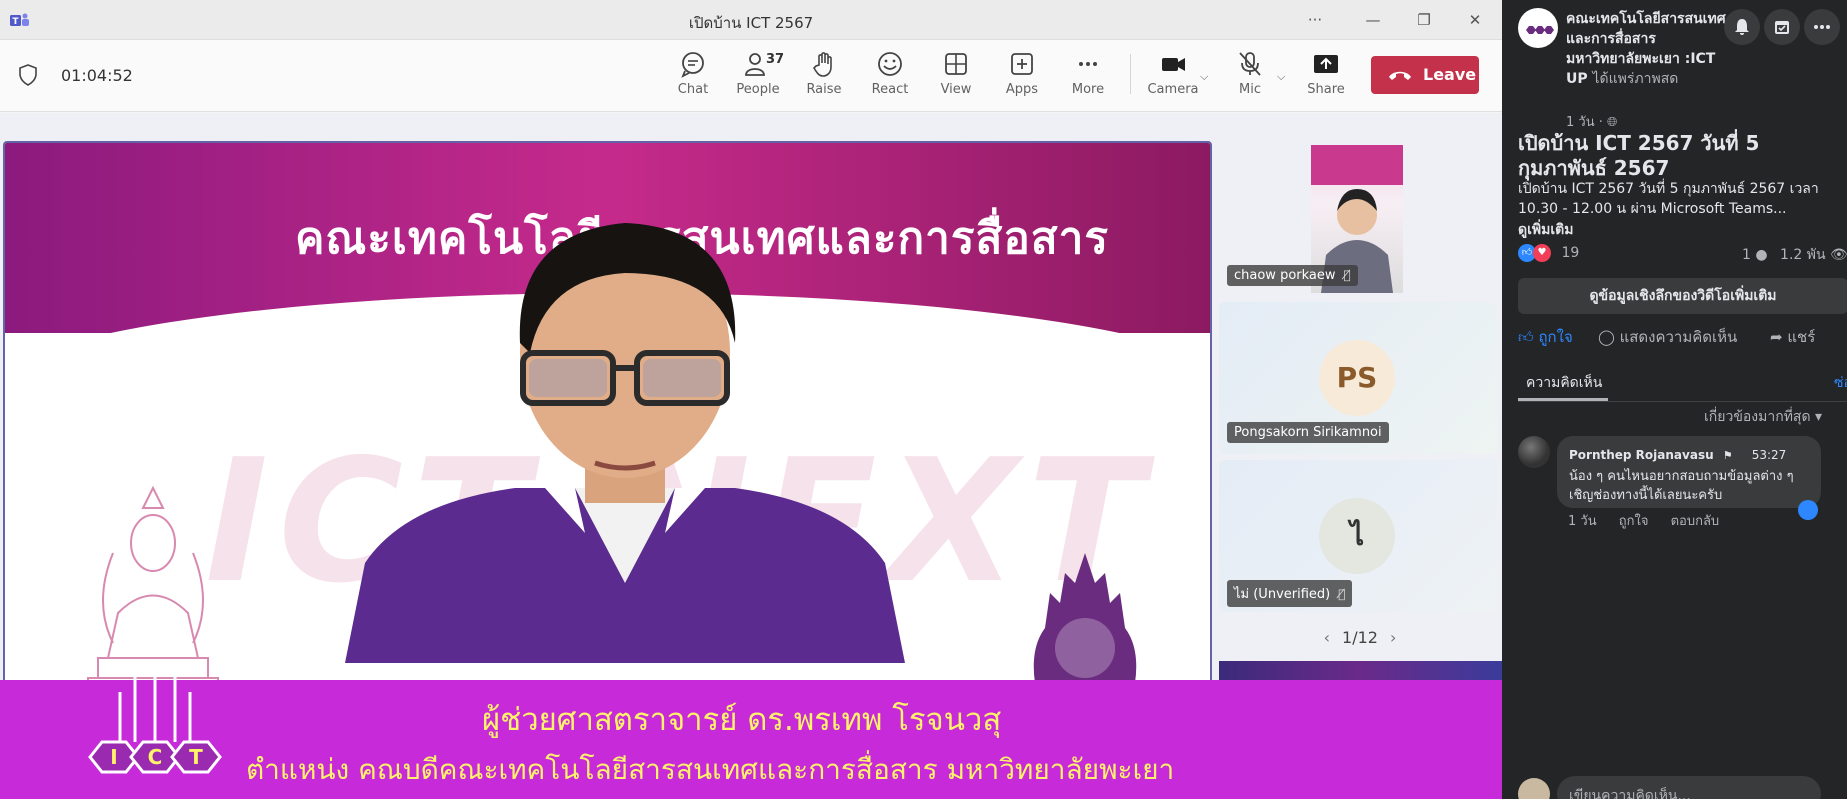 The width and height of the screenshot is (1847, 799). What do you see at coordinates (1682, 296) in the screenshot?
I see `video-insights-button: ดูข้อมูลเชิงลึกของวิดีโอเพิ่มเติม` at bounding box center [1682, 296].